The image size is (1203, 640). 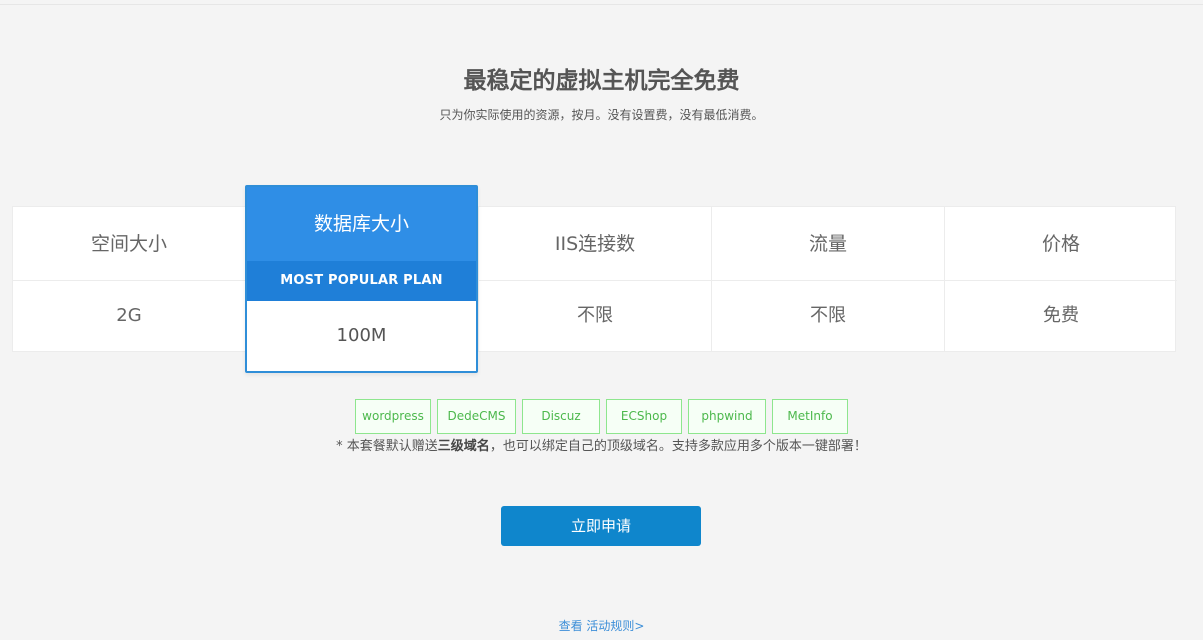 I want to click on tag-discuz: Discuz, so click(x=561, y=416).